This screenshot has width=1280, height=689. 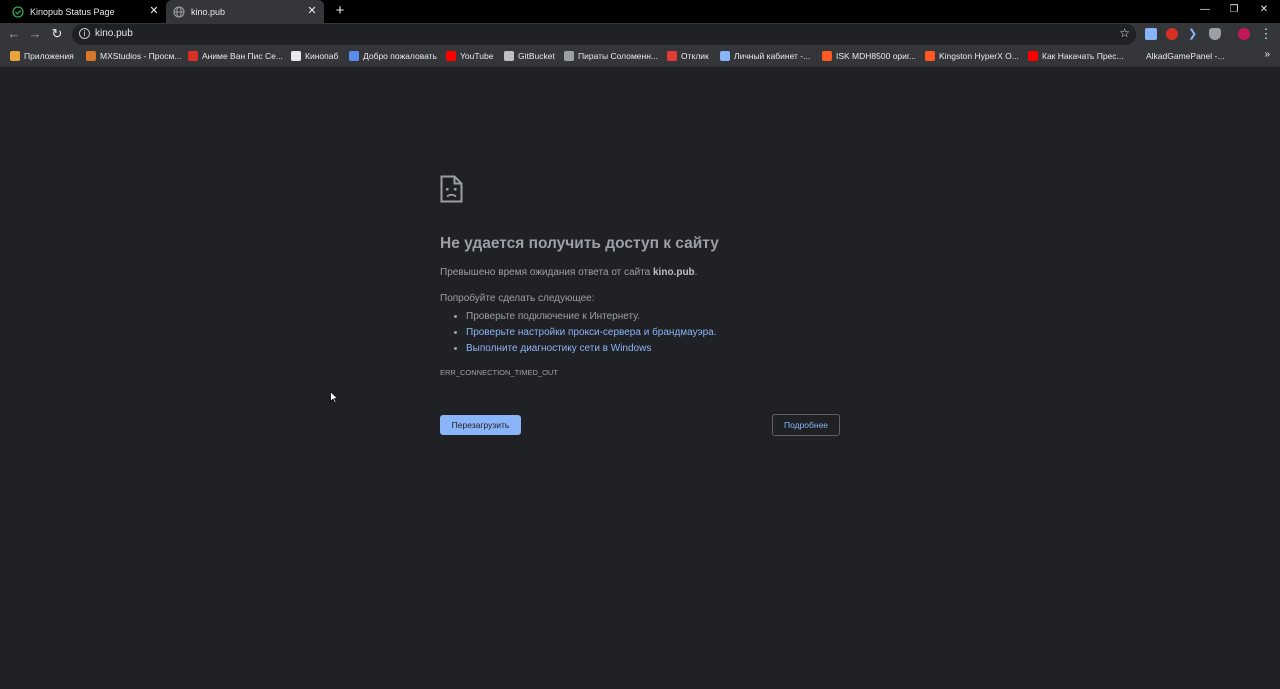 I want to click on check-circle-icon, so click(x=18, y=11).